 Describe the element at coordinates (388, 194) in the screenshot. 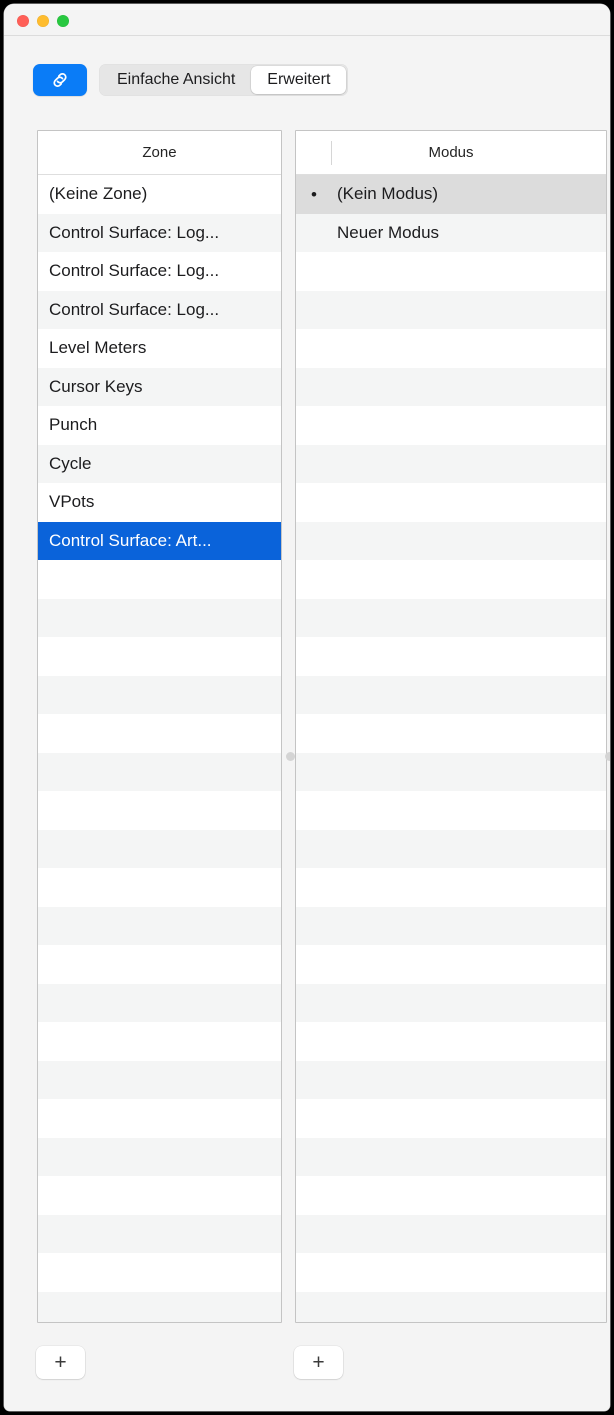

I see `row-label: (Kein Modus)` at that location.